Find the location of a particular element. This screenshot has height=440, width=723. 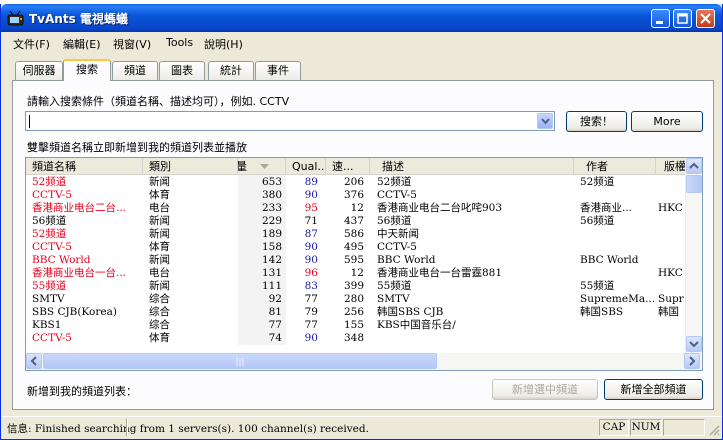

cell-speed: 12 is located at coordinates (357, 208).